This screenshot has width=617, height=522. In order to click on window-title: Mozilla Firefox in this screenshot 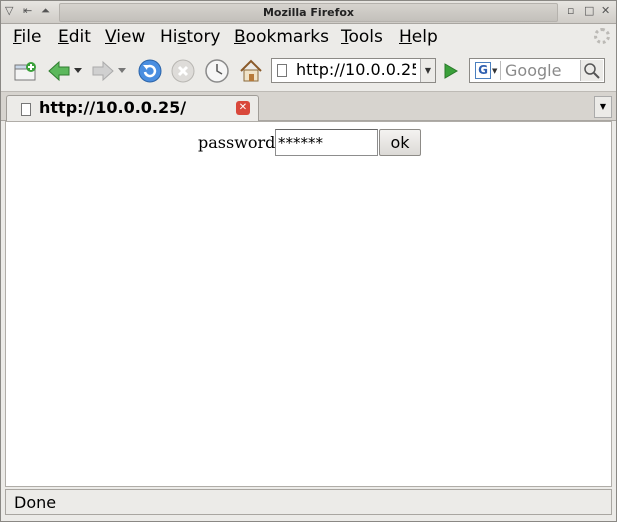, I will do `click(308, 12)`.